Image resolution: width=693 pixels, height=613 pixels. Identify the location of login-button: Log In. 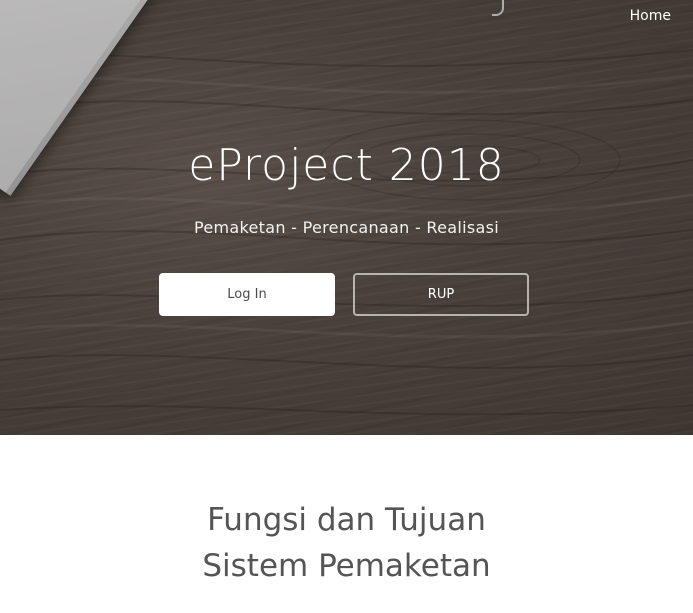
(247, 294).